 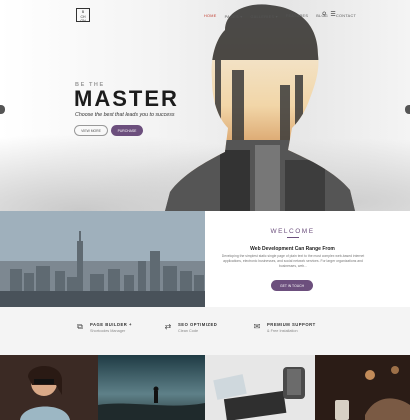 What do you see at coordinates (83, 21) in the screenshot?
I see `logo-line: GN` at bounding box center [83, 21].